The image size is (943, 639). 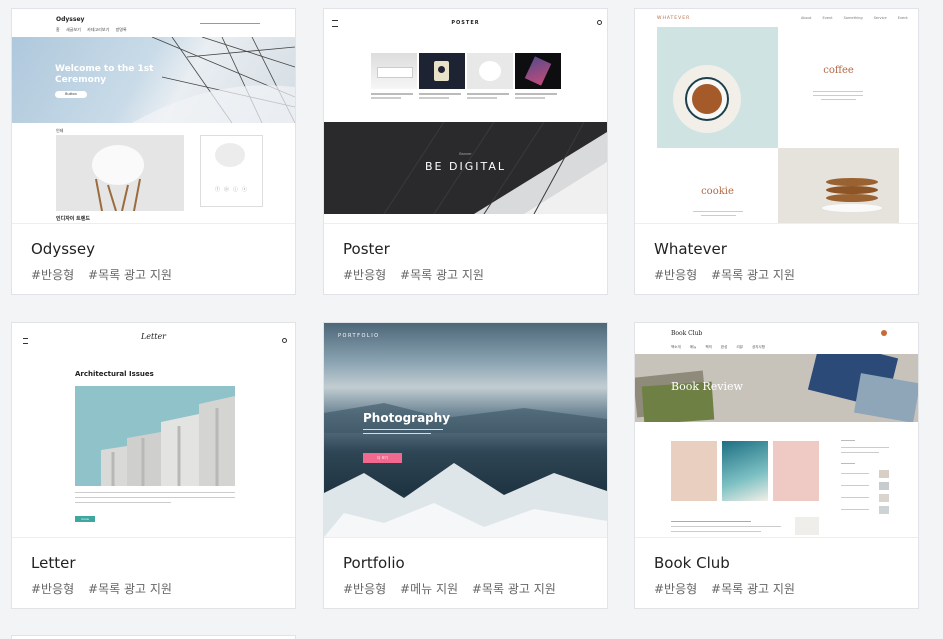 I want to click on preview-coffee-image, so click(x=717, y=87).